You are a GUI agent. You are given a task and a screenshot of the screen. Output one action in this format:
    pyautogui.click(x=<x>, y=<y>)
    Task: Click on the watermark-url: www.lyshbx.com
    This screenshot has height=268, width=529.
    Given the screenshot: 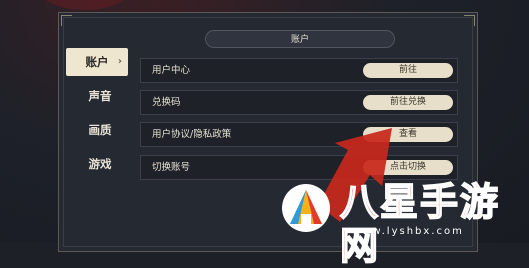 What is the action you would take?
    pyautogui.click(x=408, y=231)
    